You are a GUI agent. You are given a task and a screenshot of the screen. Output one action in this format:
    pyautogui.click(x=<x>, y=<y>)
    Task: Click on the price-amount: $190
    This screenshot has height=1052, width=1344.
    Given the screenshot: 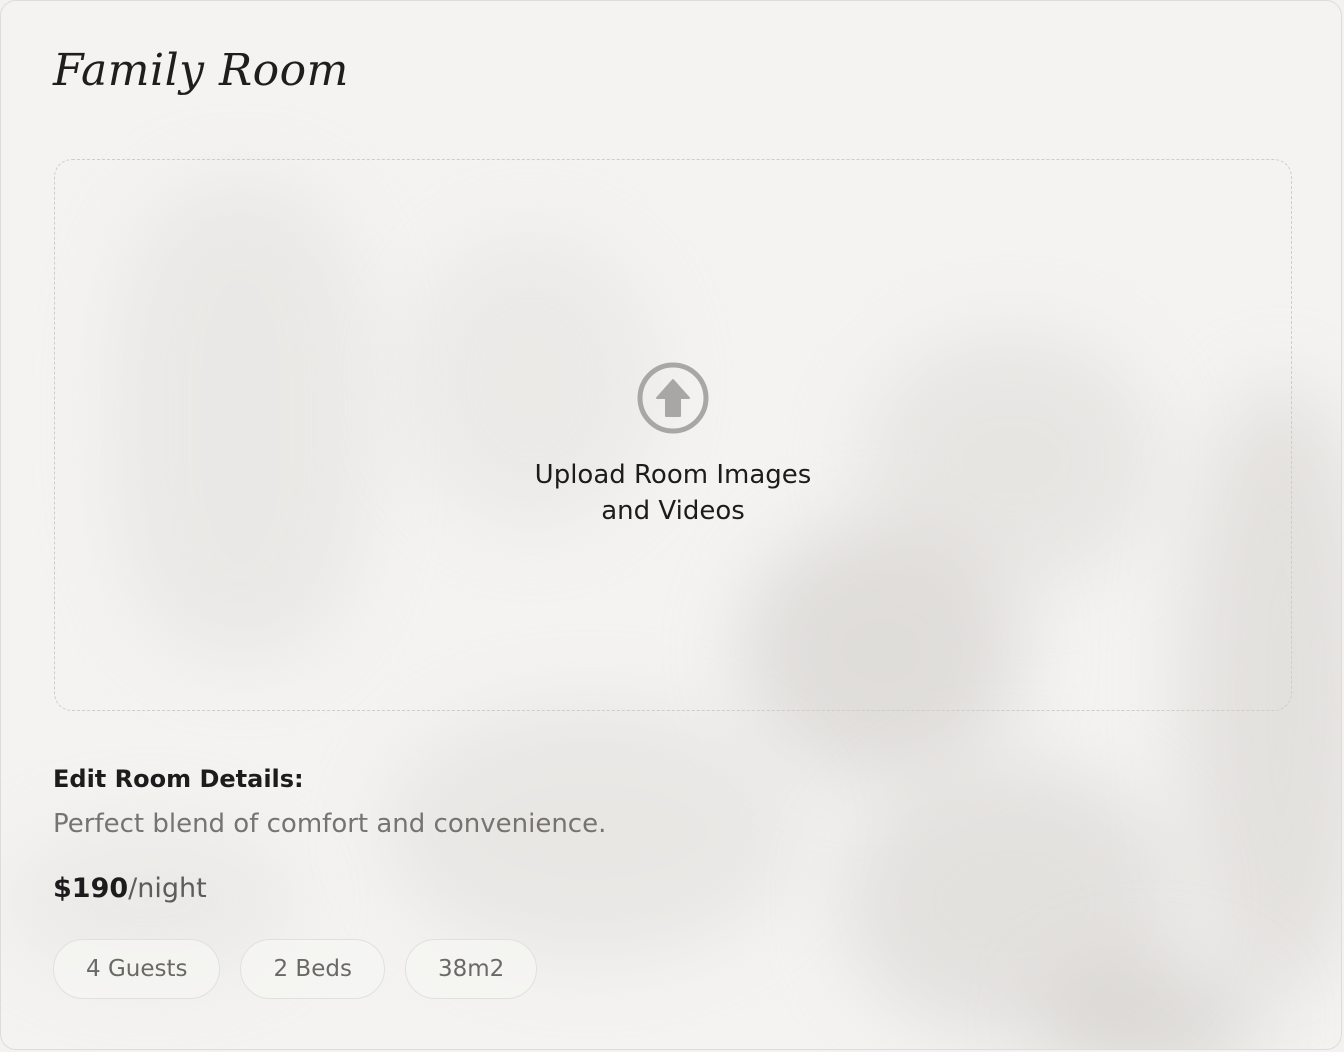 What is the action you would take?
    pyautogui.click(x=91, y=888)
    